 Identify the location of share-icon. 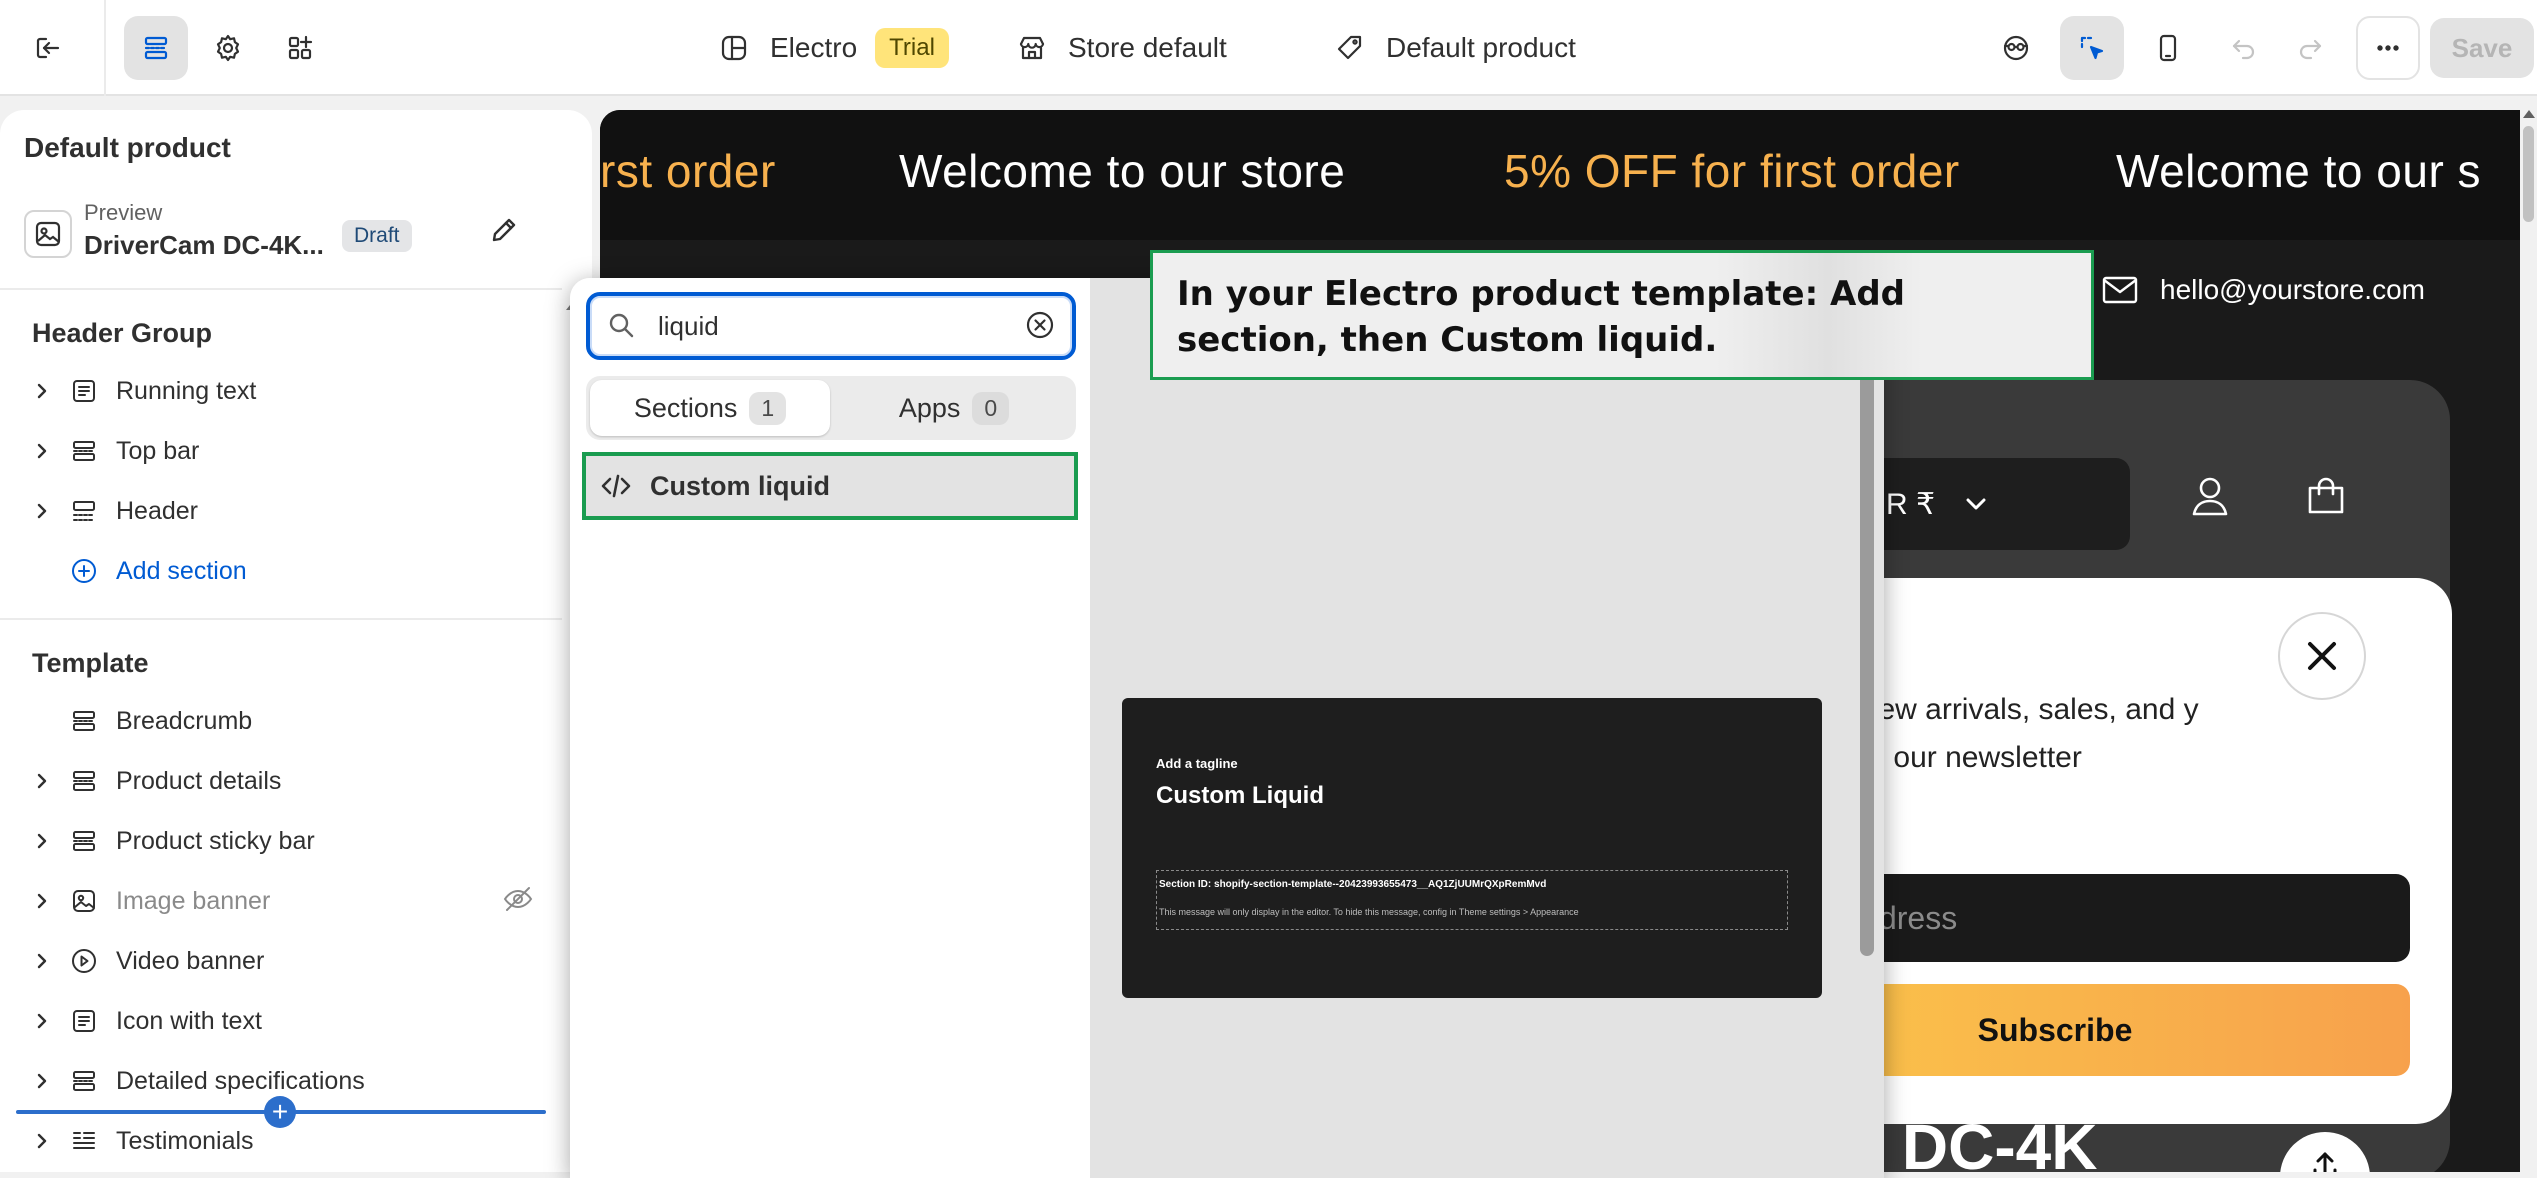
(2325, 1162).